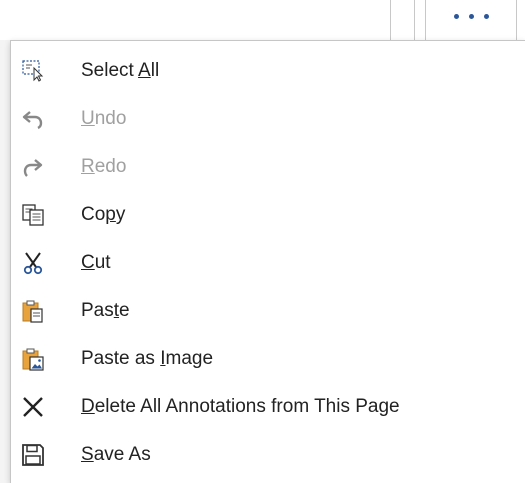 This screenshot has height=483, width=525. What do you see at coordinates (33, 359) in the screenshot?
I see `paste-as-image-icon` at bounding box center [33, 359].